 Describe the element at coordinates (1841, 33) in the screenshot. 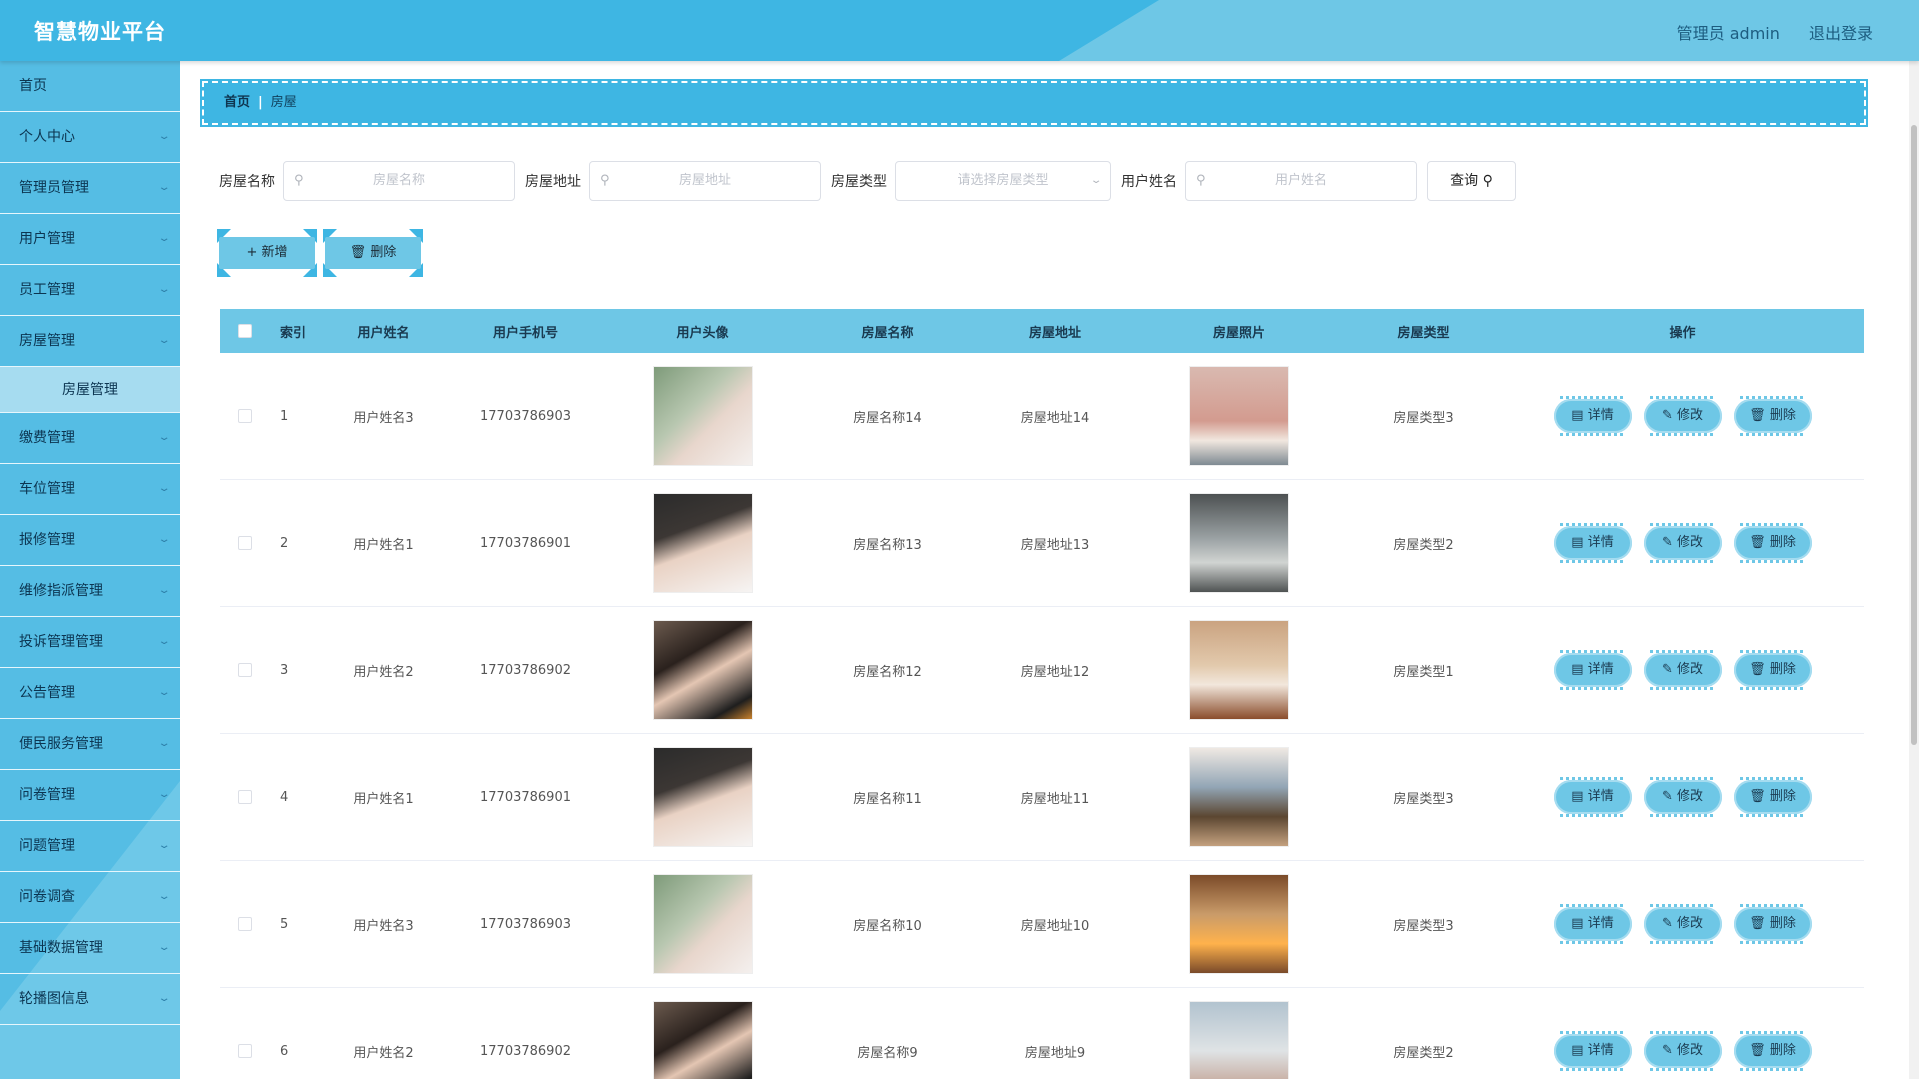

I see `logout-link: 退出登录` at that location.